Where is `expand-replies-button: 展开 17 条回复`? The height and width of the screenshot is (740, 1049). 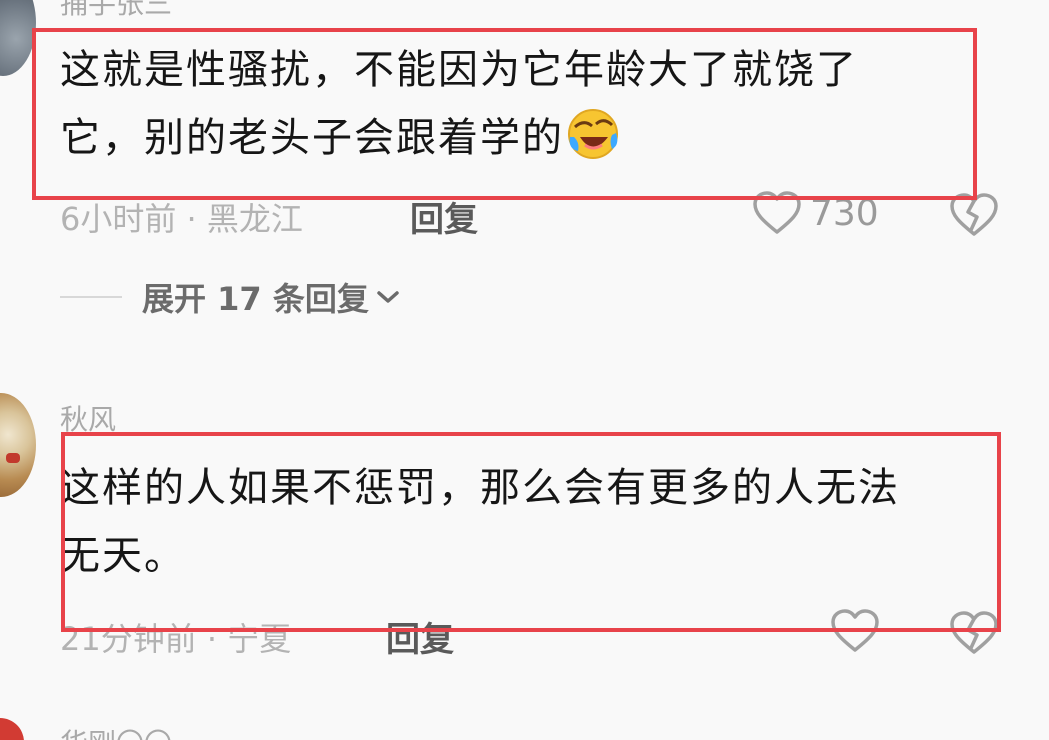
expand-replies-button: 展开 17 条回复 is located at coordinates (230, 297).